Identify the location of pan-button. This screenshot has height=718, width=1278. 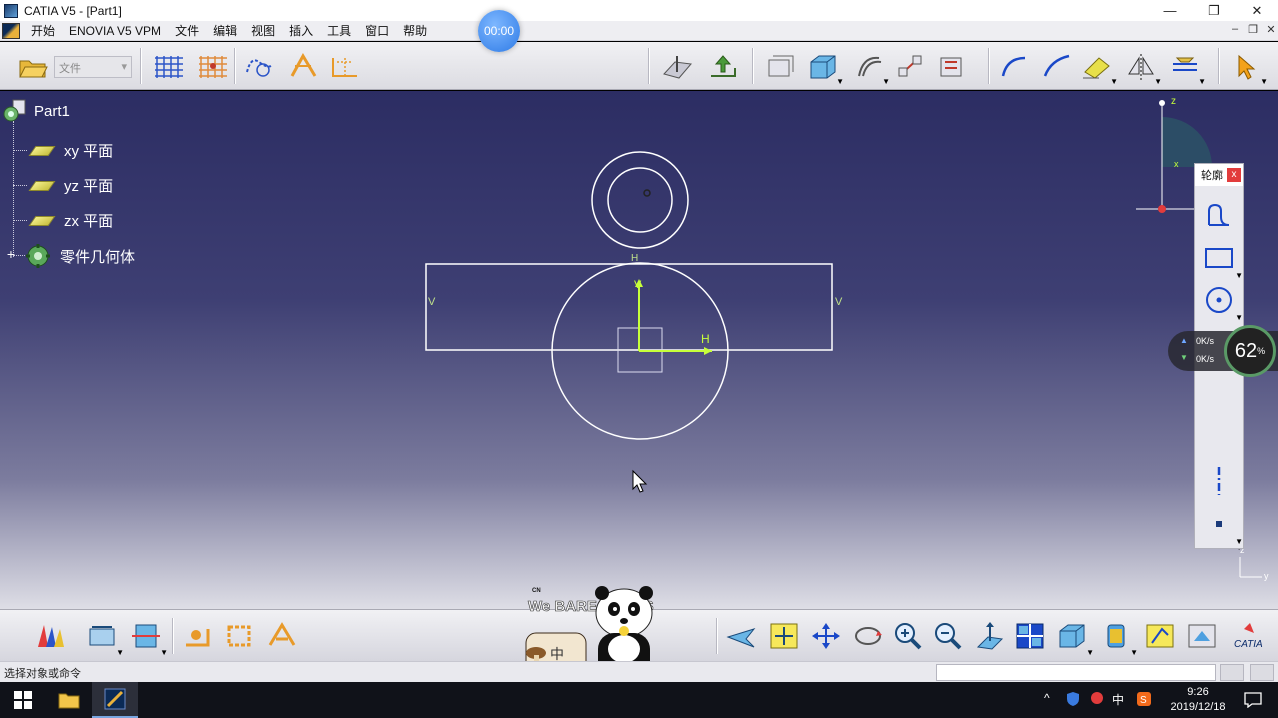
(826, 636).